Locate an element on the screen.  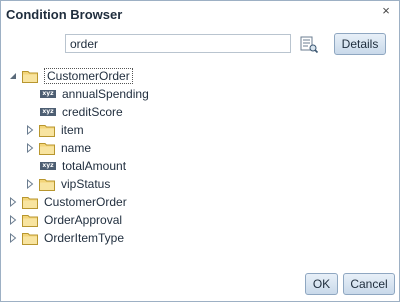
tree-node-attribute: xyz annualSpending is located at coordinates (94, 94).